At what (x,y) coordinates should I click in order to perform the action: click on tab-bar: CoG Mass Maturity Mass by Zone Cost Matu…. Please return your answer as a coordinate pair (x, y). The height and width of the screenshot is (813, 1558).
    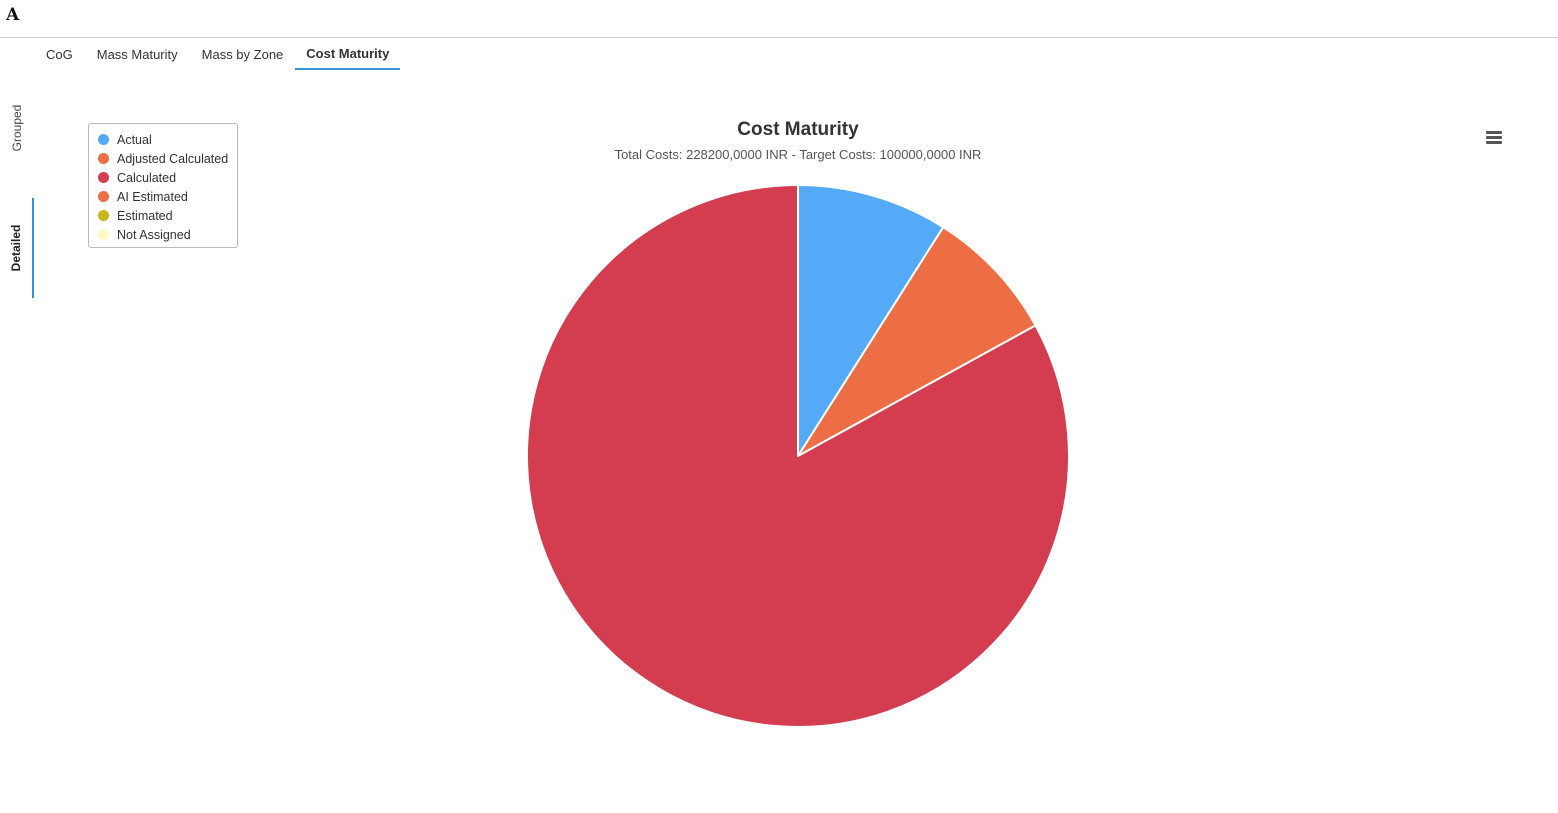
    Looking at the image, I should click on (217, 55).